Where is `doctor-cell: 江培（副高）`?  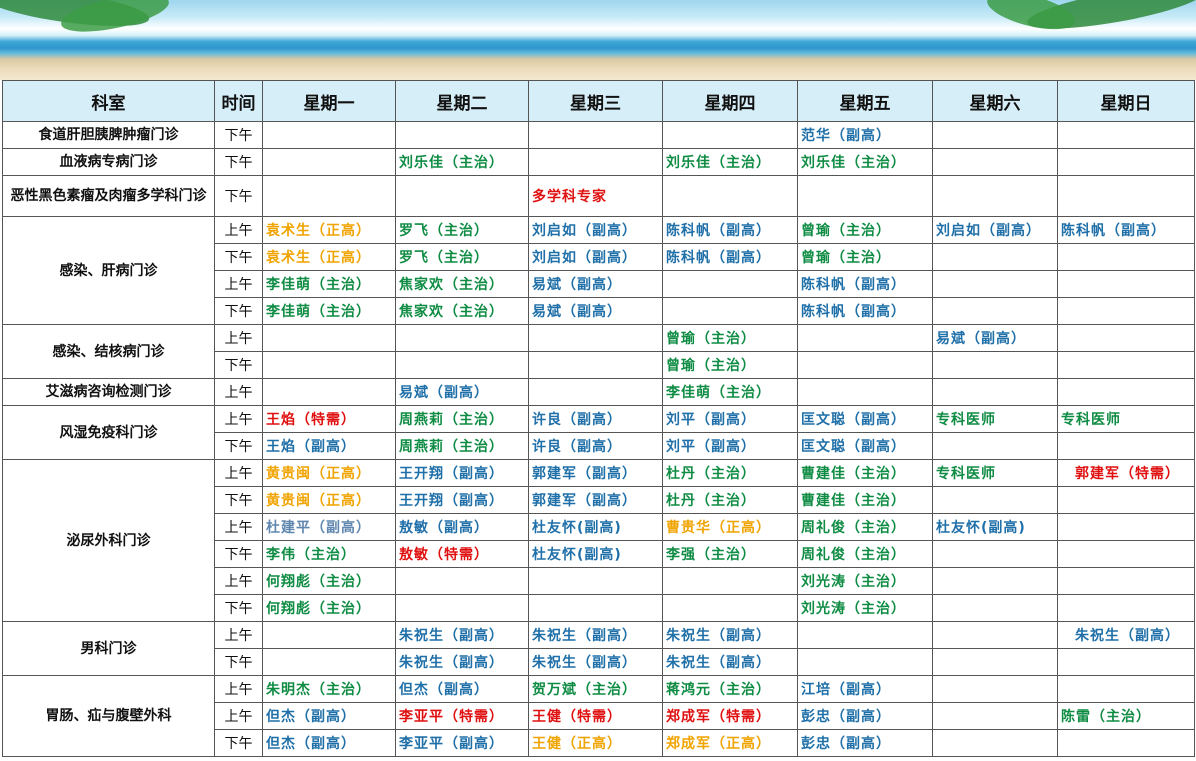
doctor-cell: 江培（副高） is located at coordinates (865, 689).